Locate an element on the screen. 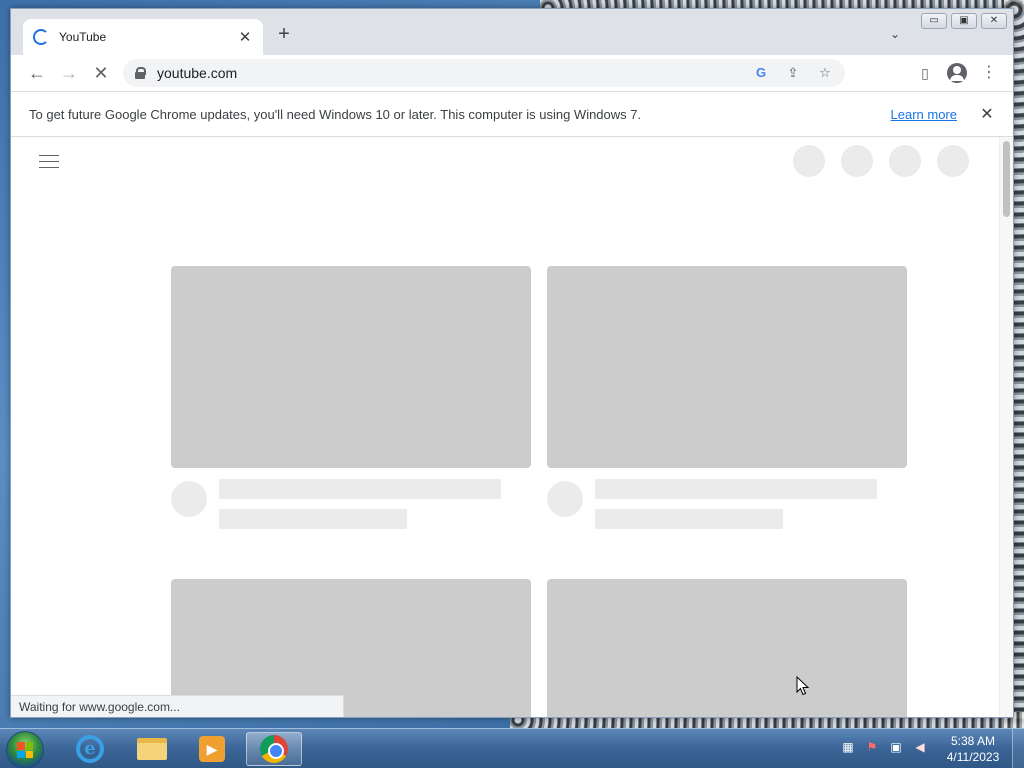 Image resolution: width=1024 pixels, height=768 pixels. media-player-icon: ▶ is located at coordinates (212, 749).